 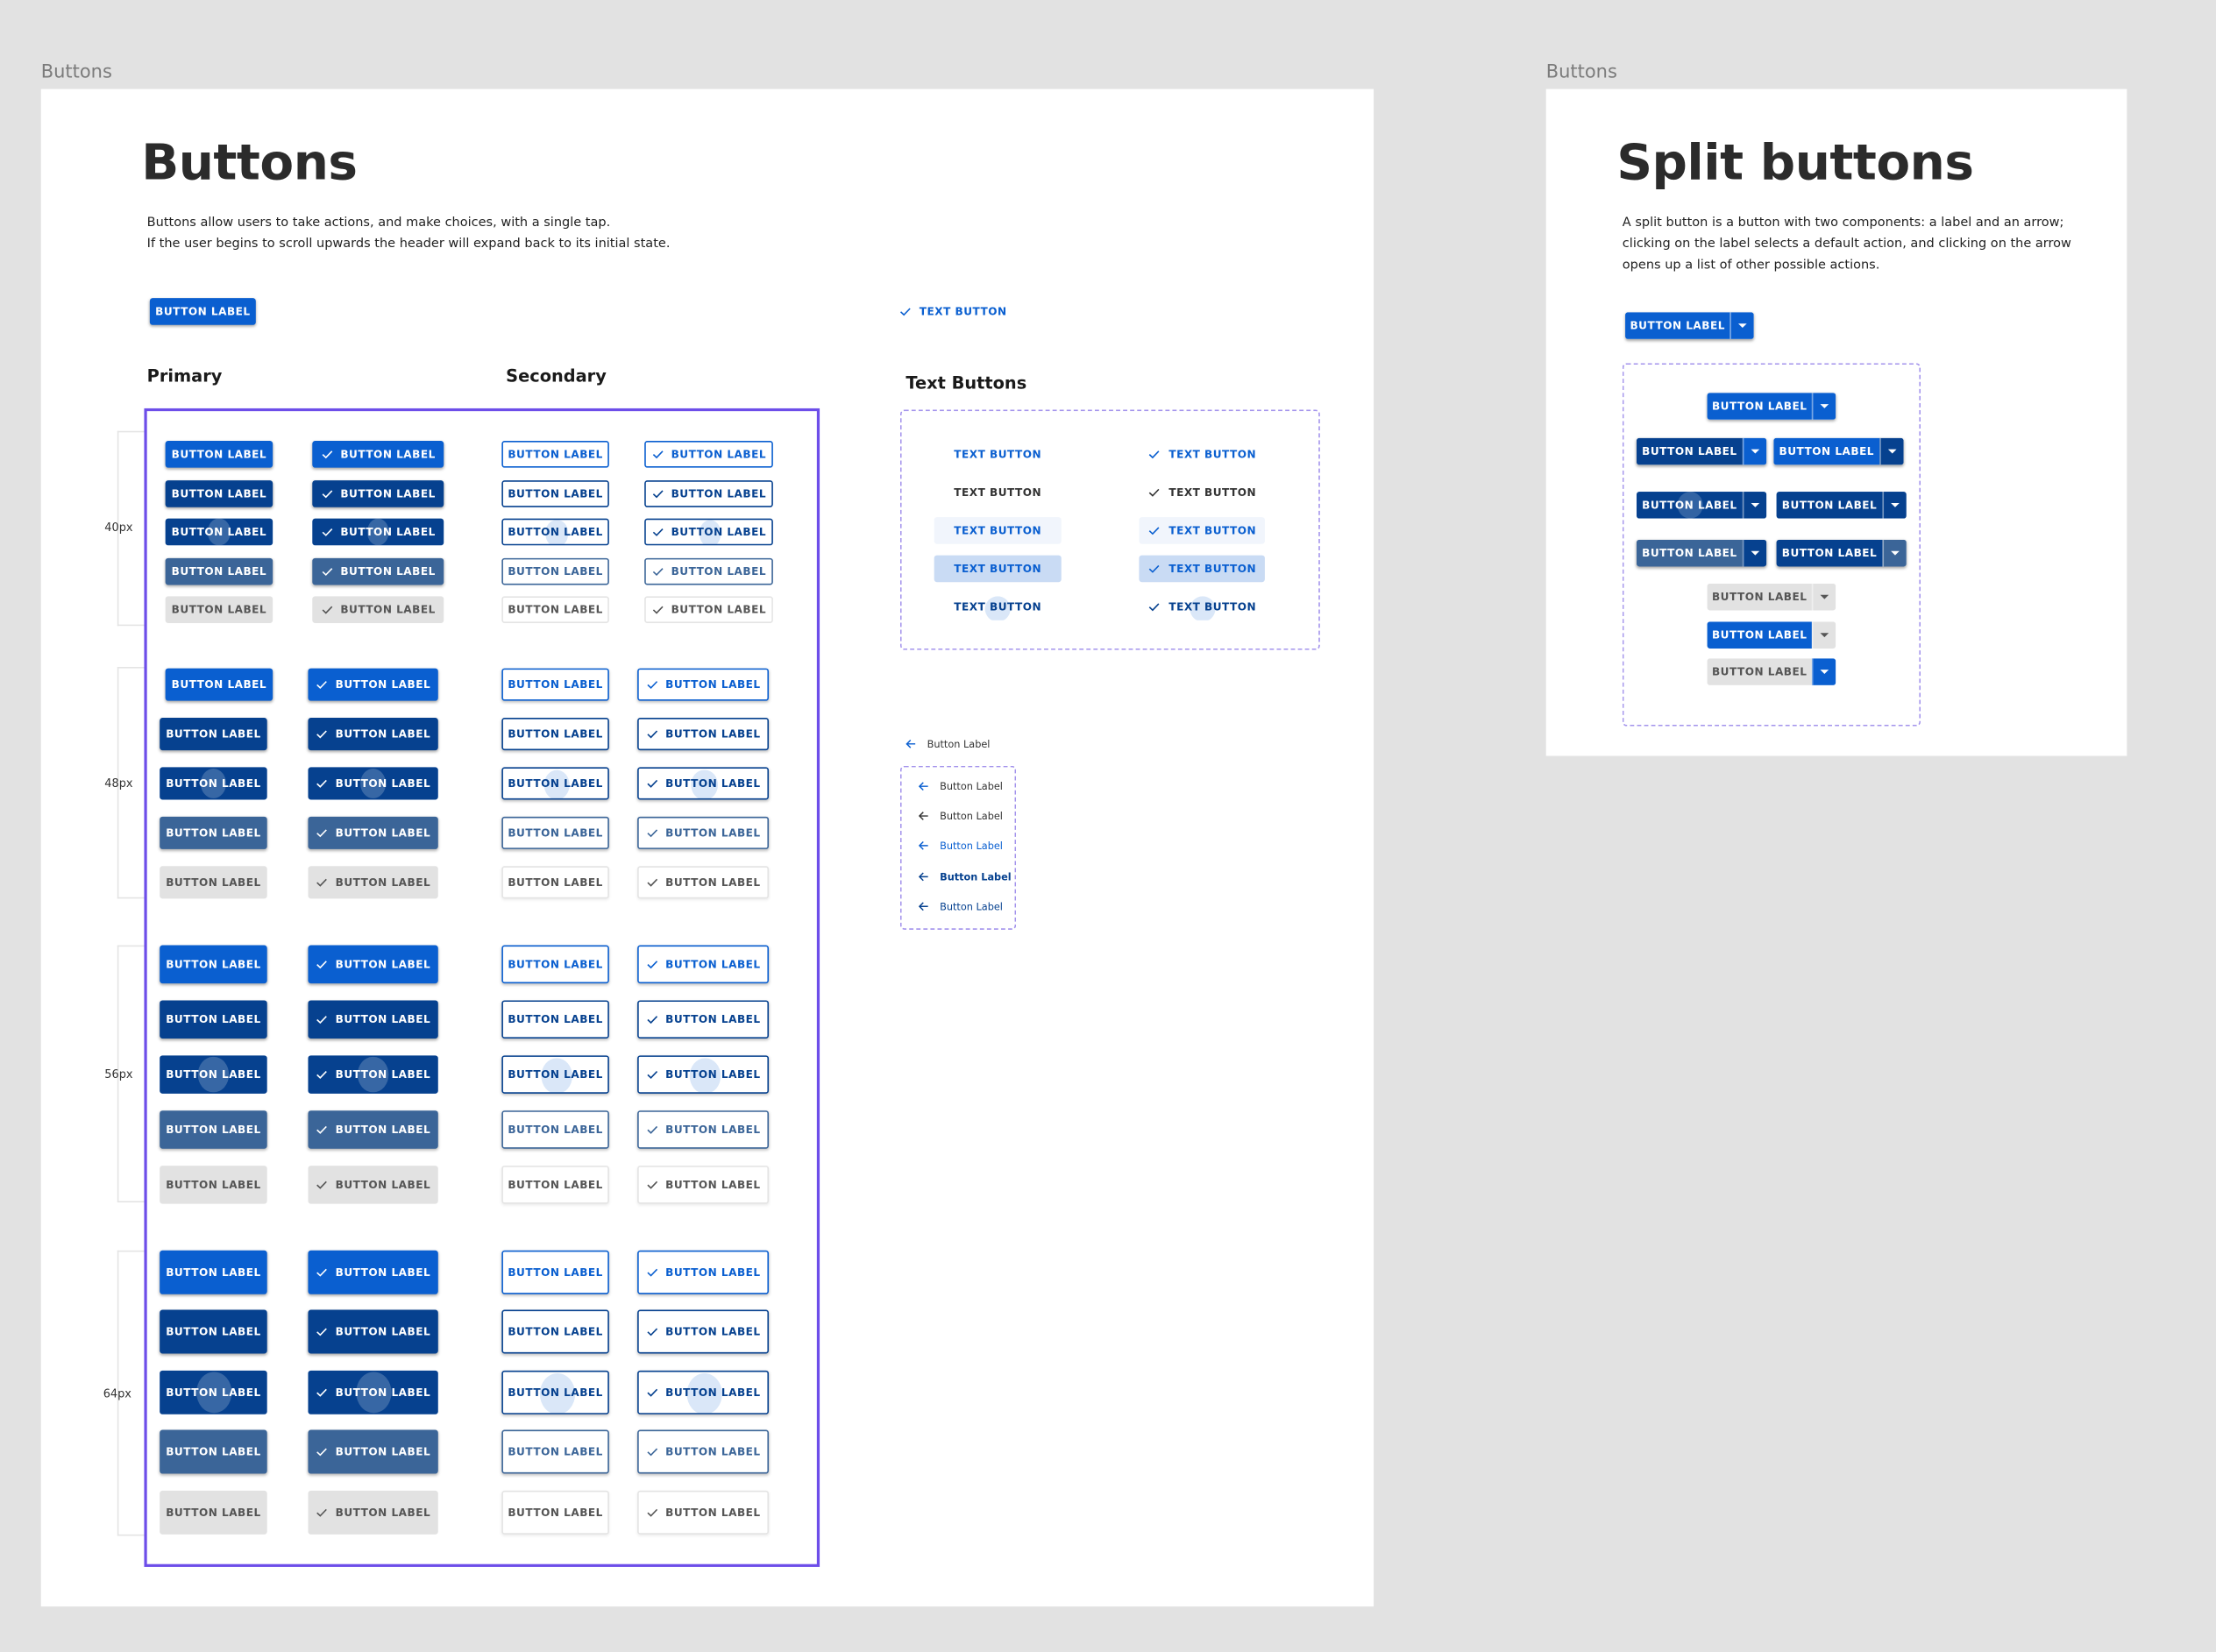 What do you see at coordinates (203, 311) in the screenshot?
I see `sample-primary-button: BUTTON LABEL` at bounding box center [203, 311].